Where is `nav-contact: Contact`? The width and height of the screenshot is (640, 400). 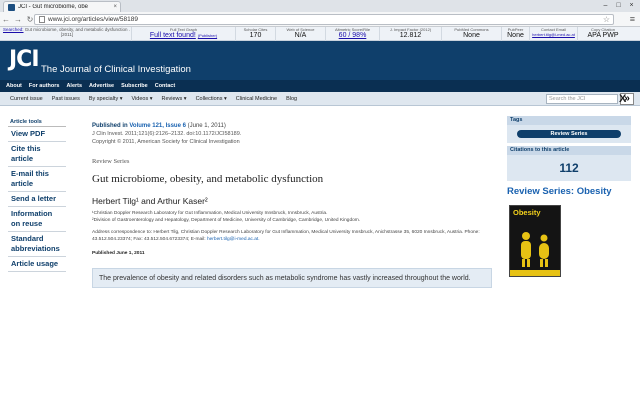 nav-contact: Contact is located at coordinates (165, 86).